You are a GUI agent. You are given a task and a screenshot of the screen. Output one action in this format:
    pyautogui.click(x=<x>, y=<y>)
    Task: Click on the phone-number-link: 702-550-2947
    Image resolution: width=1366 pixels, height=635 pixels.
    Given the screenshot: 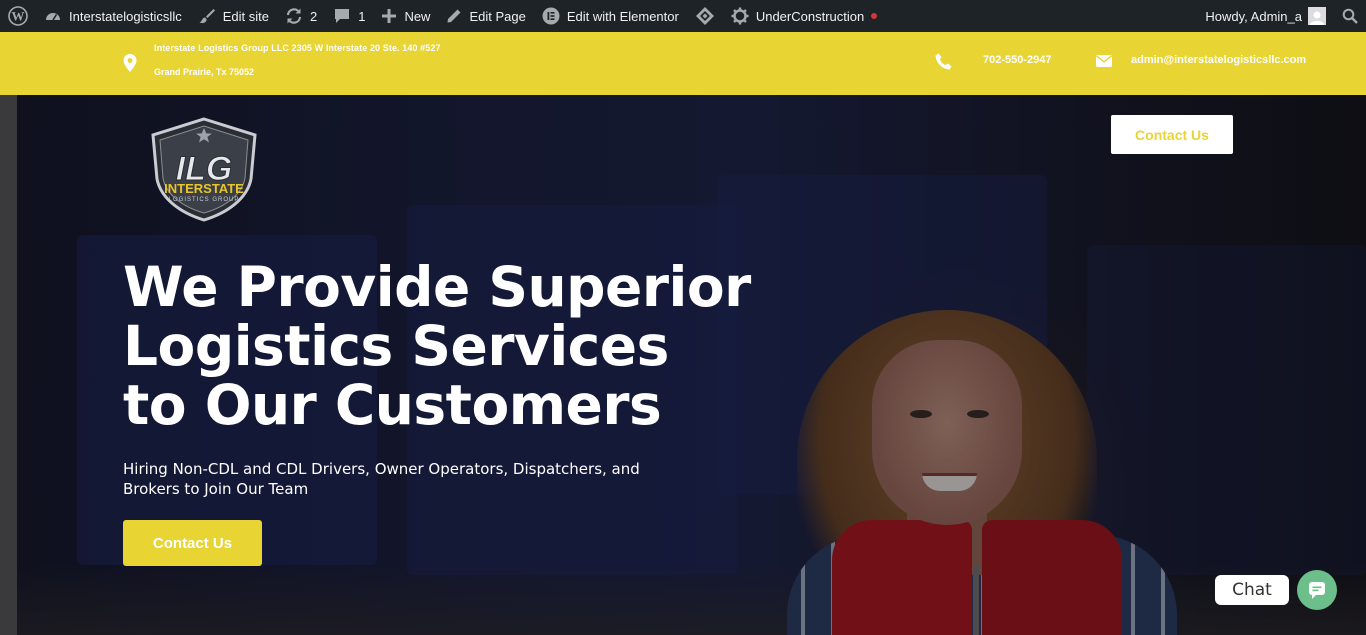 What is the action you would take?
    pyautogui.click(x=1017, y=60)
    